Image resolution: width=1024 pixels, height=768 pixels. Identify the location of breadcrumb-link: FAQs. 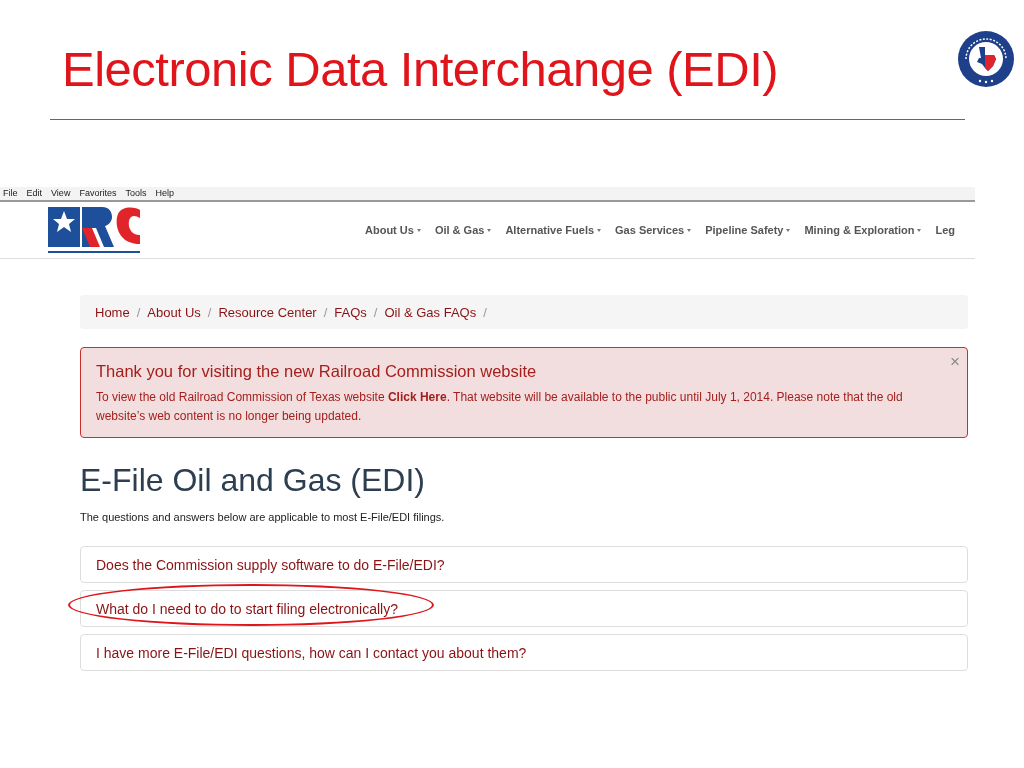
(350, 312).